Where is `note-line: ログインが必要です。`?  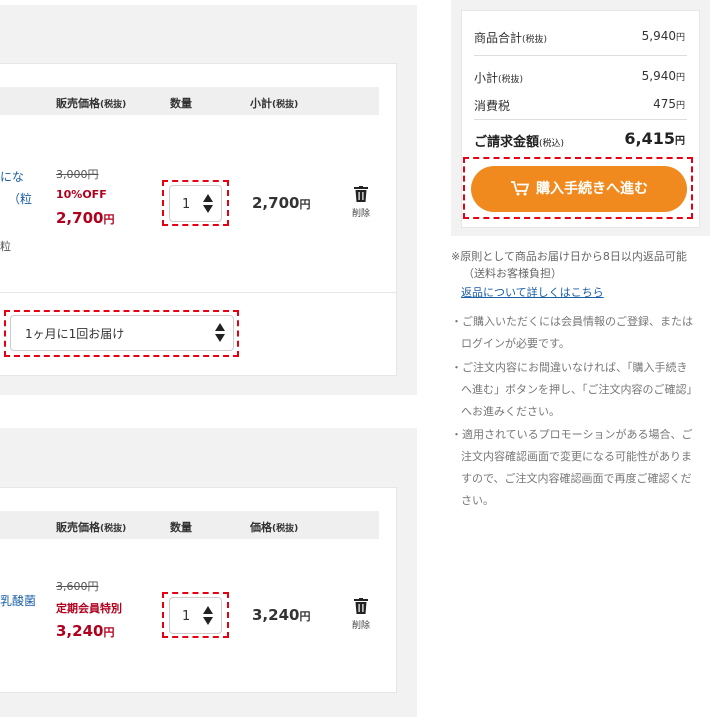 note-line: ログインが必要です。 is located at coordinates (515, 343).